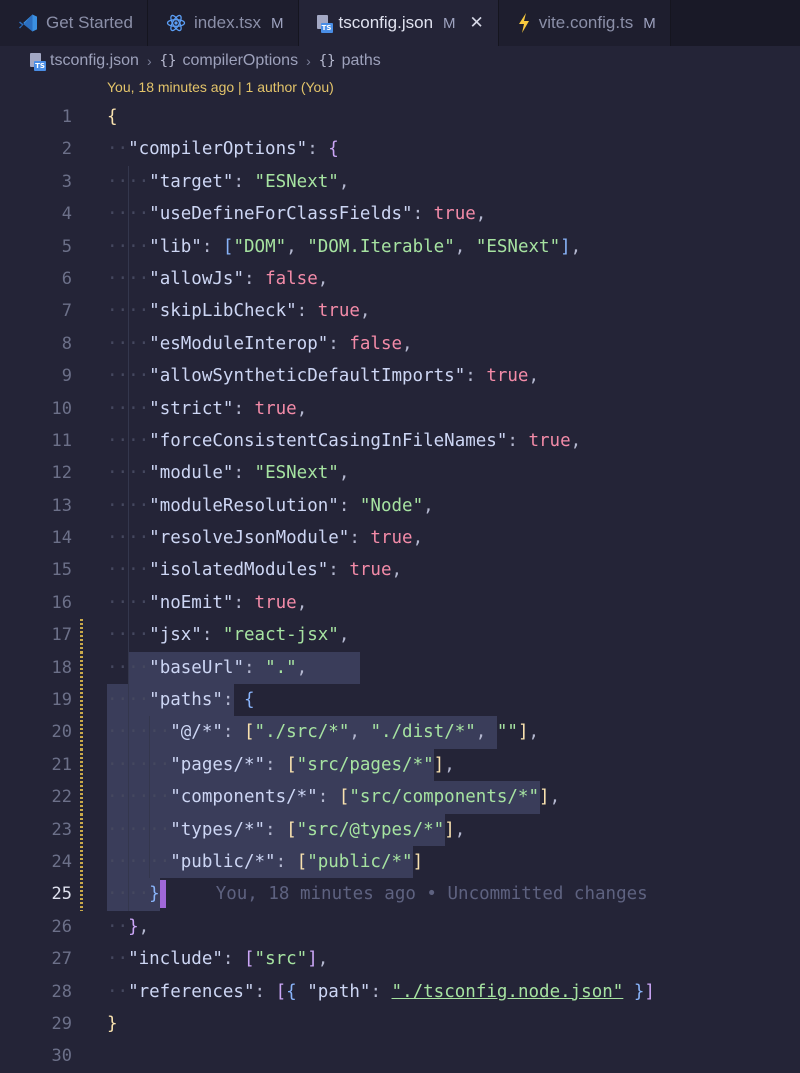  What do you see at coordinates (191, 408) in the screenshot?
I see `code-token: "strict"` at bounding box center [191, 408].